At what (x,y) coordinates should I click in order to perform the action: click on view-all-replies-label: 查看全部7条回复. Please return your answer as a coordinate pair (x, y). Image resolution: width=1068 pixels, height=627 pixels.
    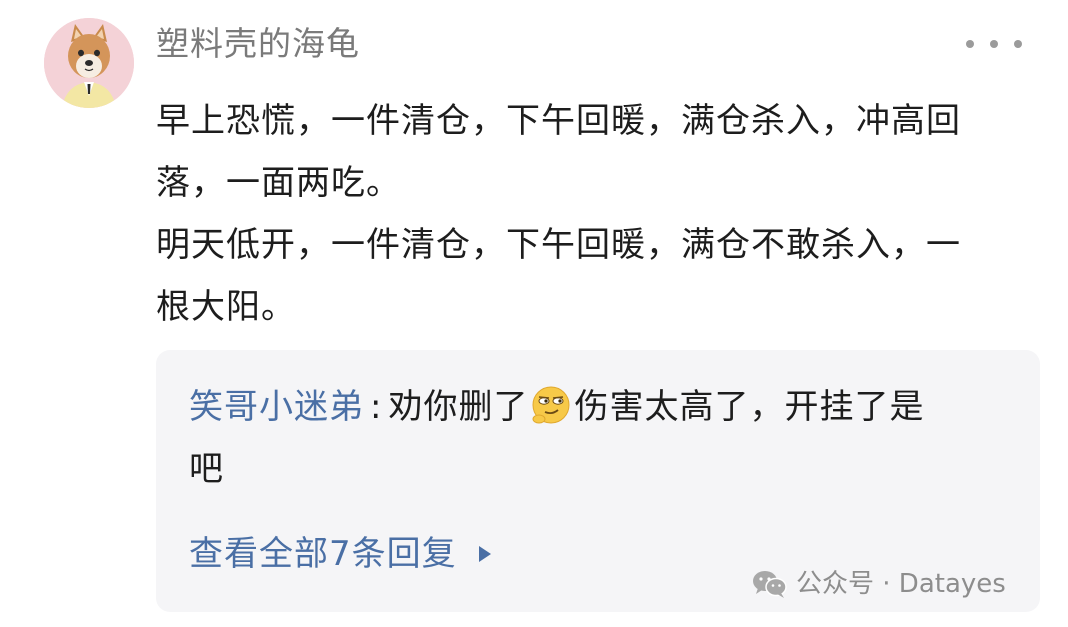
    Looking at the image, I should click on (323, 554).